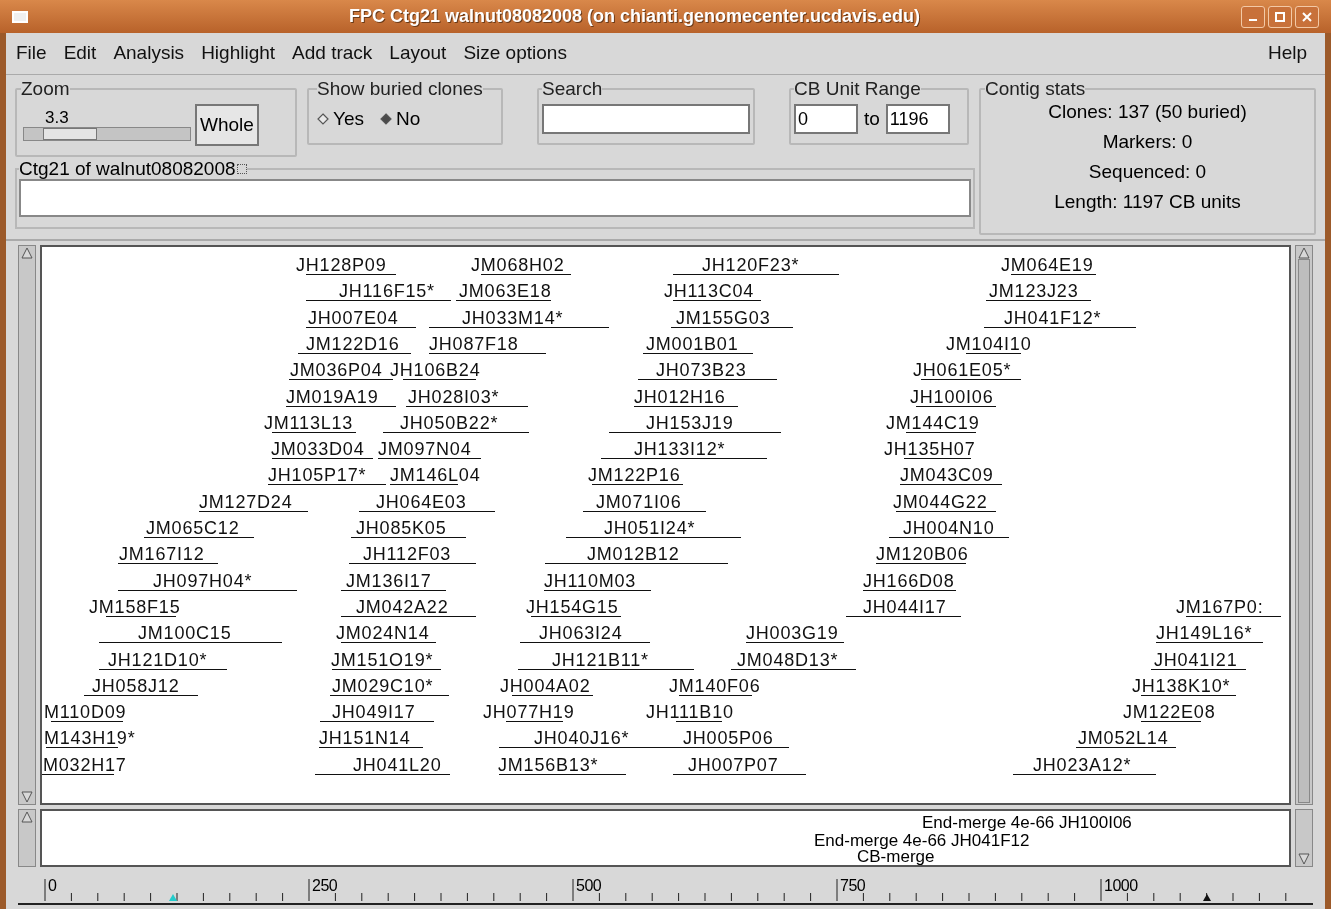 This screenshot has width=1331, height=909. What do you see at coordinates (435, 370) in the screenshot?
I see `clone-label: JH106B24` at bounding box center [435, 370].